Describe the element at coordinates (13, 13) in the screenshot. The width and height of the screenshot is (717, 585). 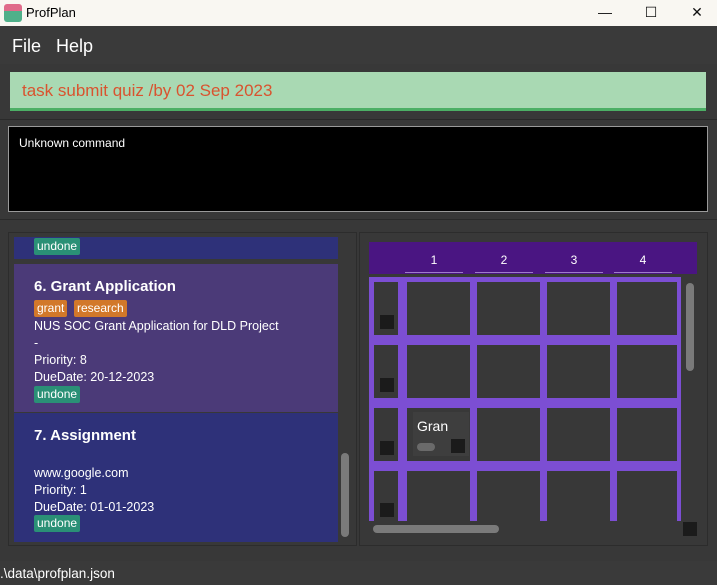
I see `app-logo-icon` at that location.